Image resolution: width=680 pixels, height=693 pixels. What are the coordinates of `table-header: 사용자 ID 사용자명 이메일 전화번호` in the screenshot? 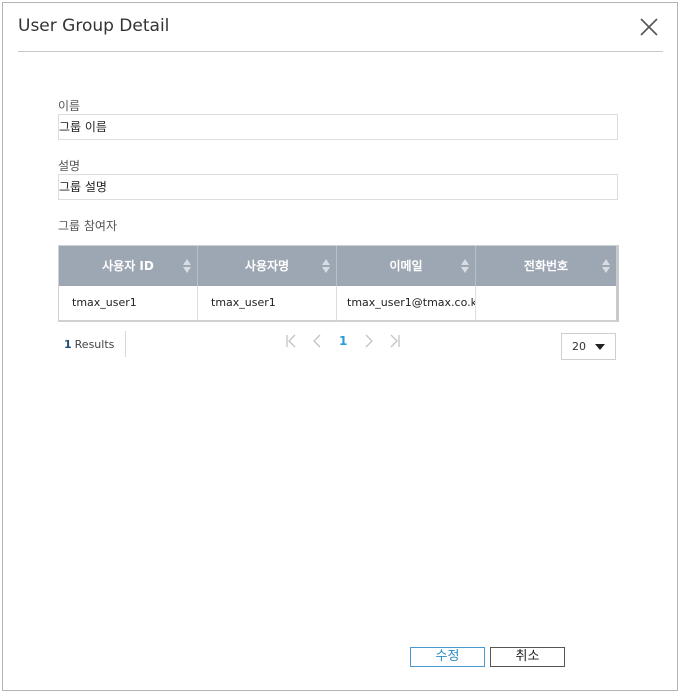 It's located at (337, 266).